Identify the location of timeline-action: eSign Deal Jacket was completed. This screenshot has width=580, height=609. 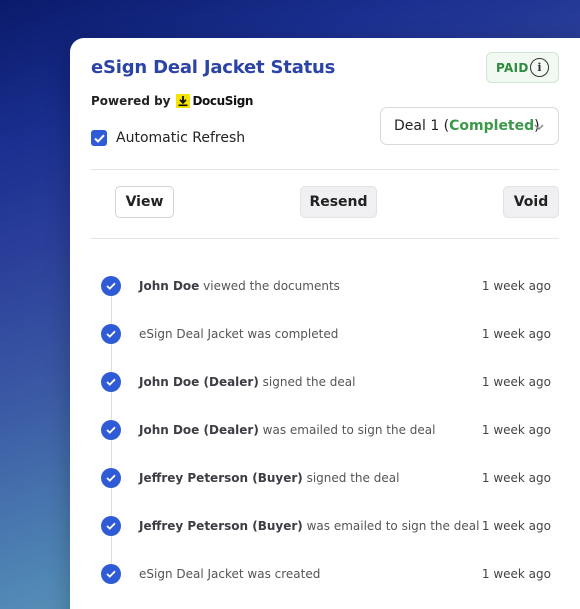
(239, 334).